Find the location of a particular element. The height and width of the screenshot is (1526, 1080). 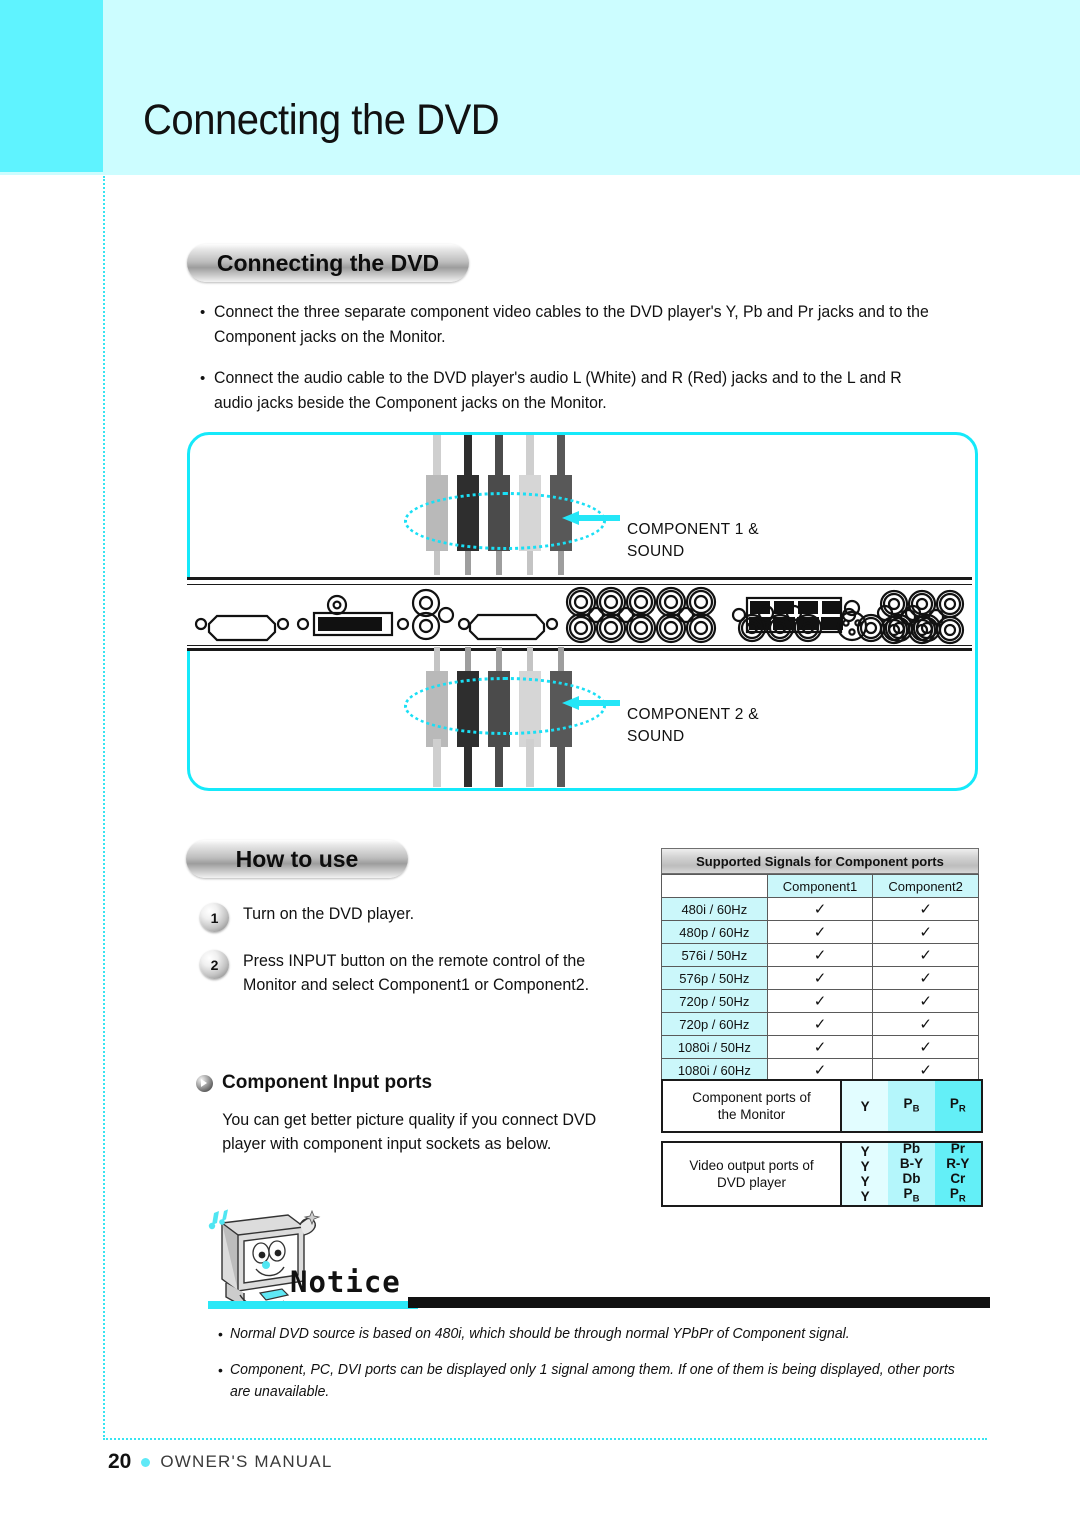

signal-label: 480i / 60Hz is located at coordinates (714, 909).